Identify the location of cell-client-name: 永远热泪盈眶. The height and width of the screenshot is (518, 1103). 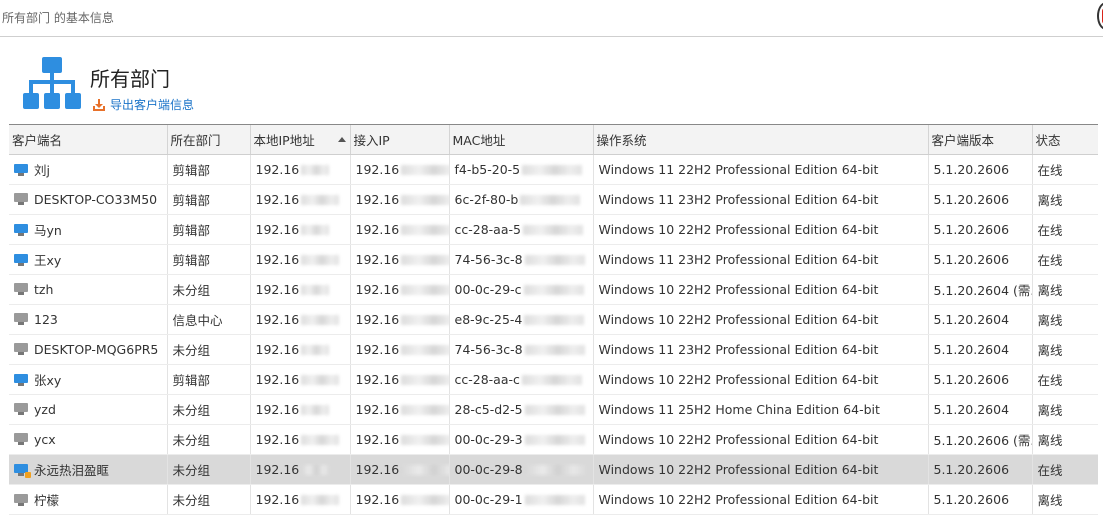
(88, 469).